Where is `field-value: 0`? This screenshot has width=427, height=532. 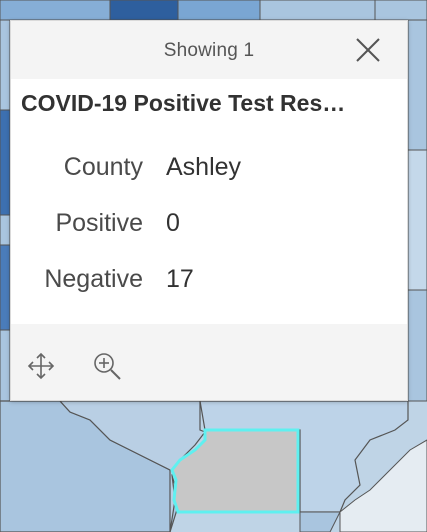 field-value: 0 is located at coordinates (173, 222).